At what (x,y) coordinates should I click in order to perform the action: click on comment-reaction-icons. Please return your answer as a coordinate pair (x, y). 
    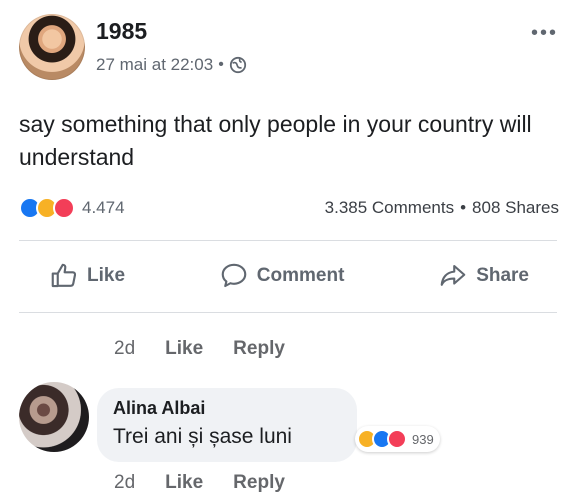
    Looking at the image, I should click on (382, 439).